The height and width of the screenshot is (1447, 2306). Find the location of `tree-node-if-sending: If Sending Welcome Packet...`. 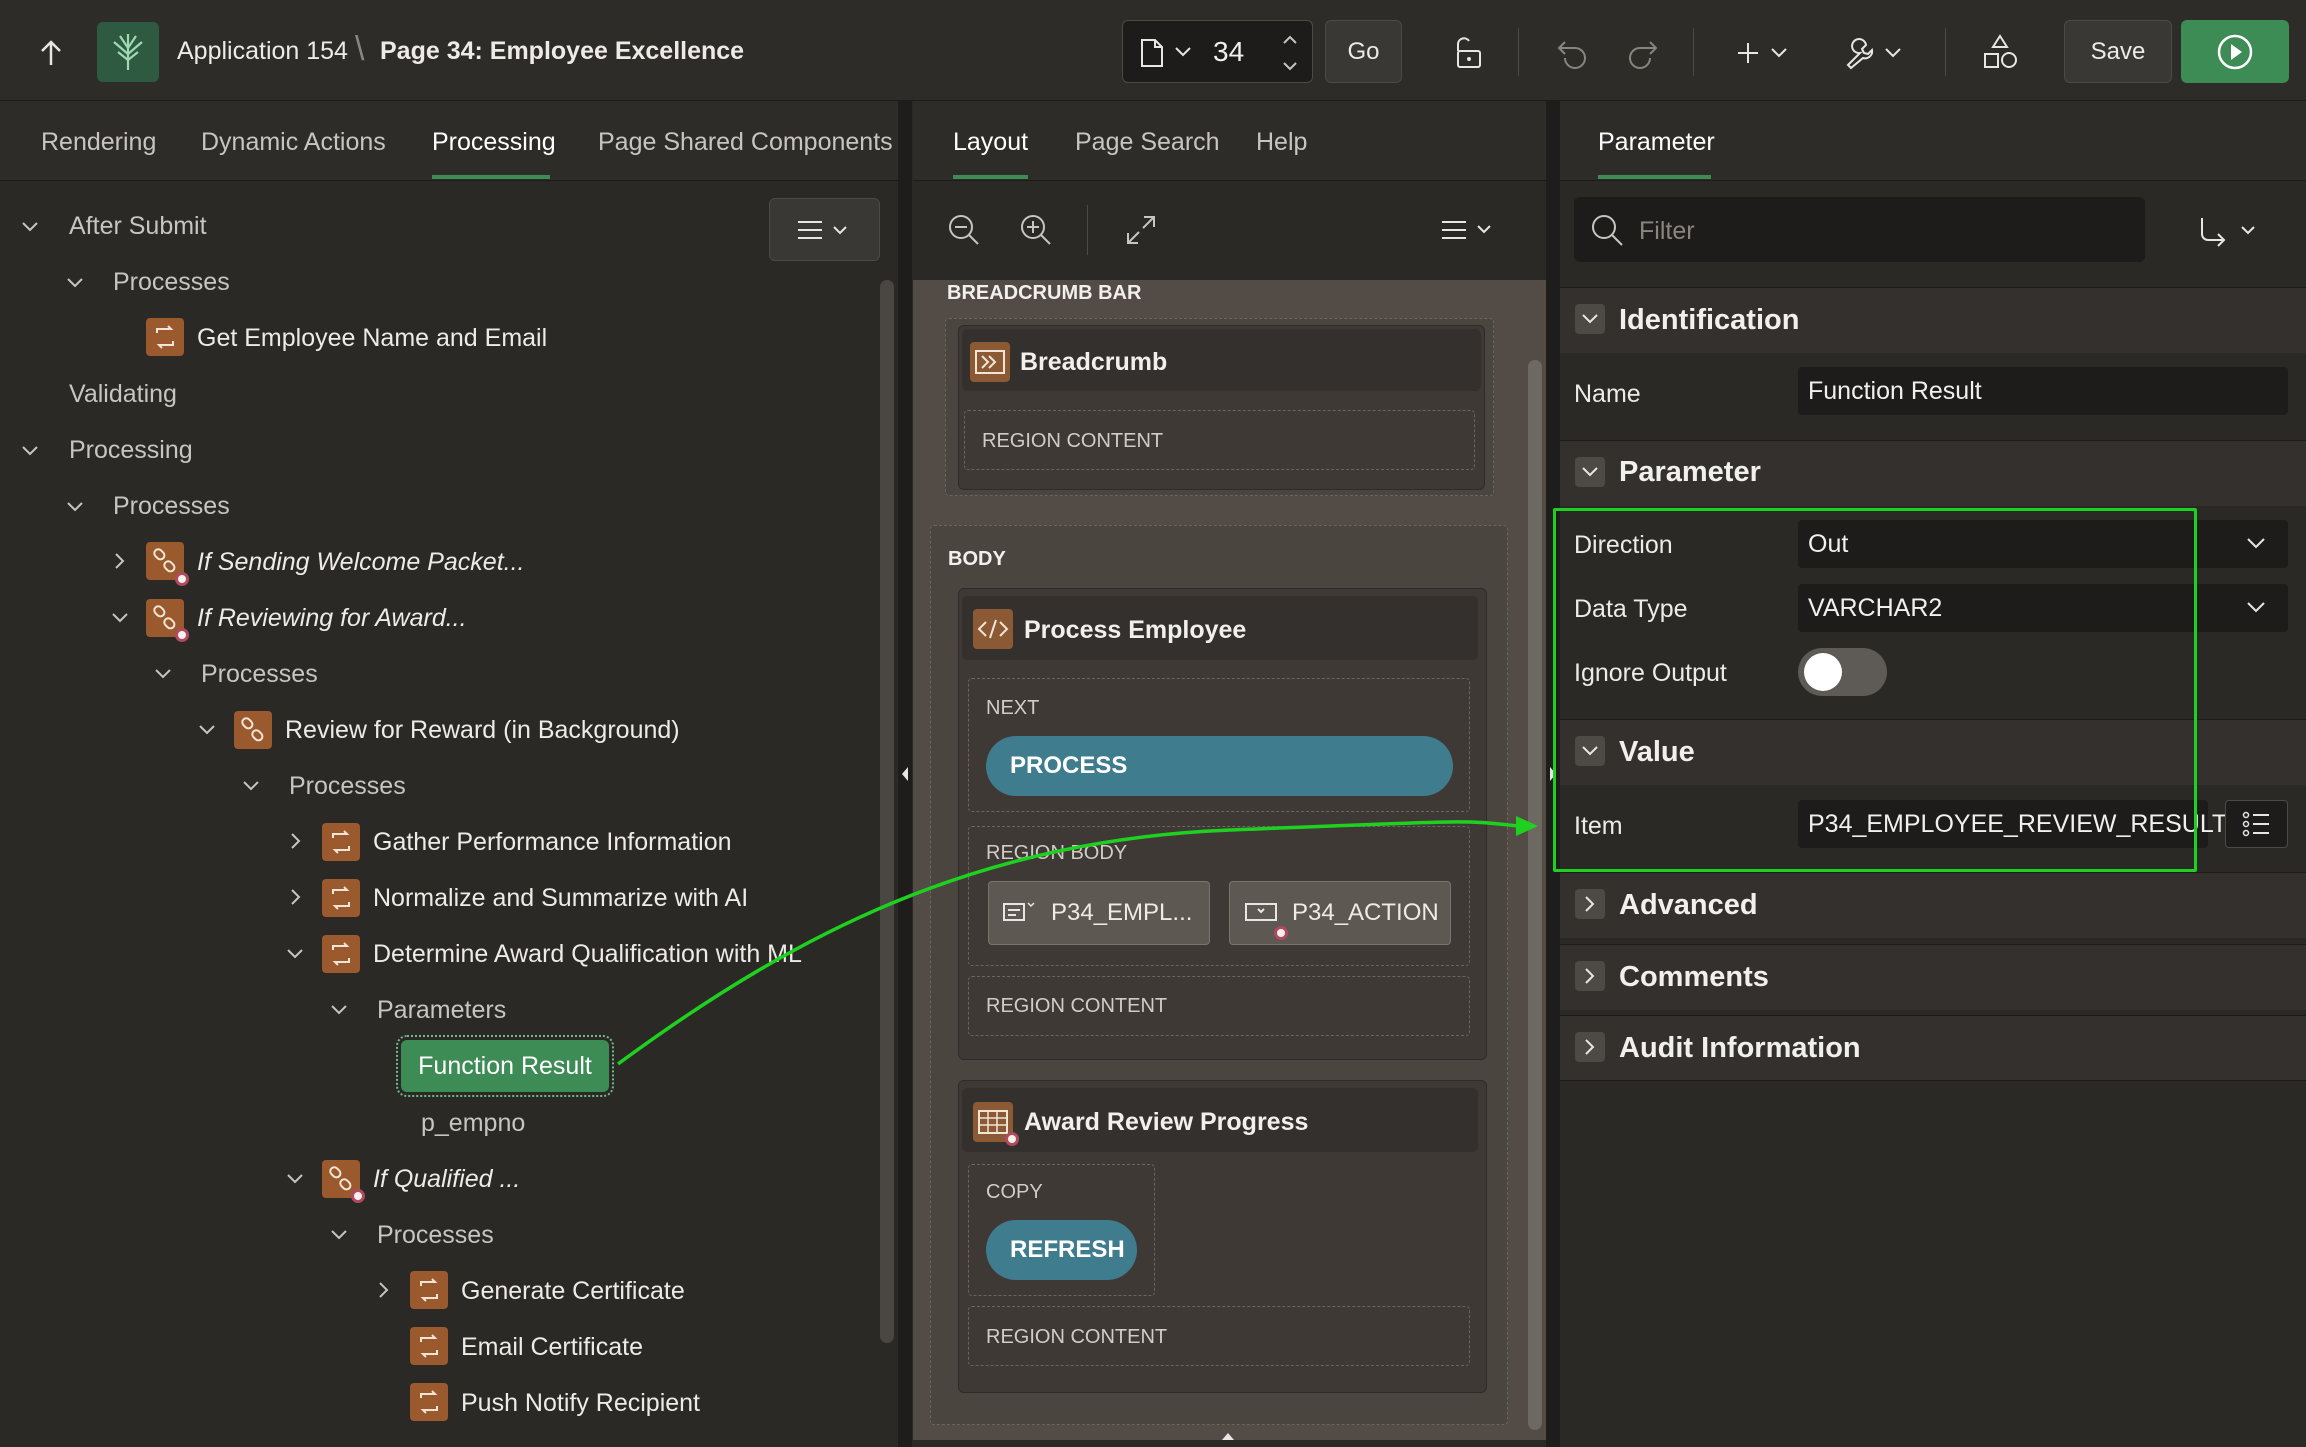

tree-node-if-sending: If Sending Welcome Packet... is located at coordinates (360, 562).